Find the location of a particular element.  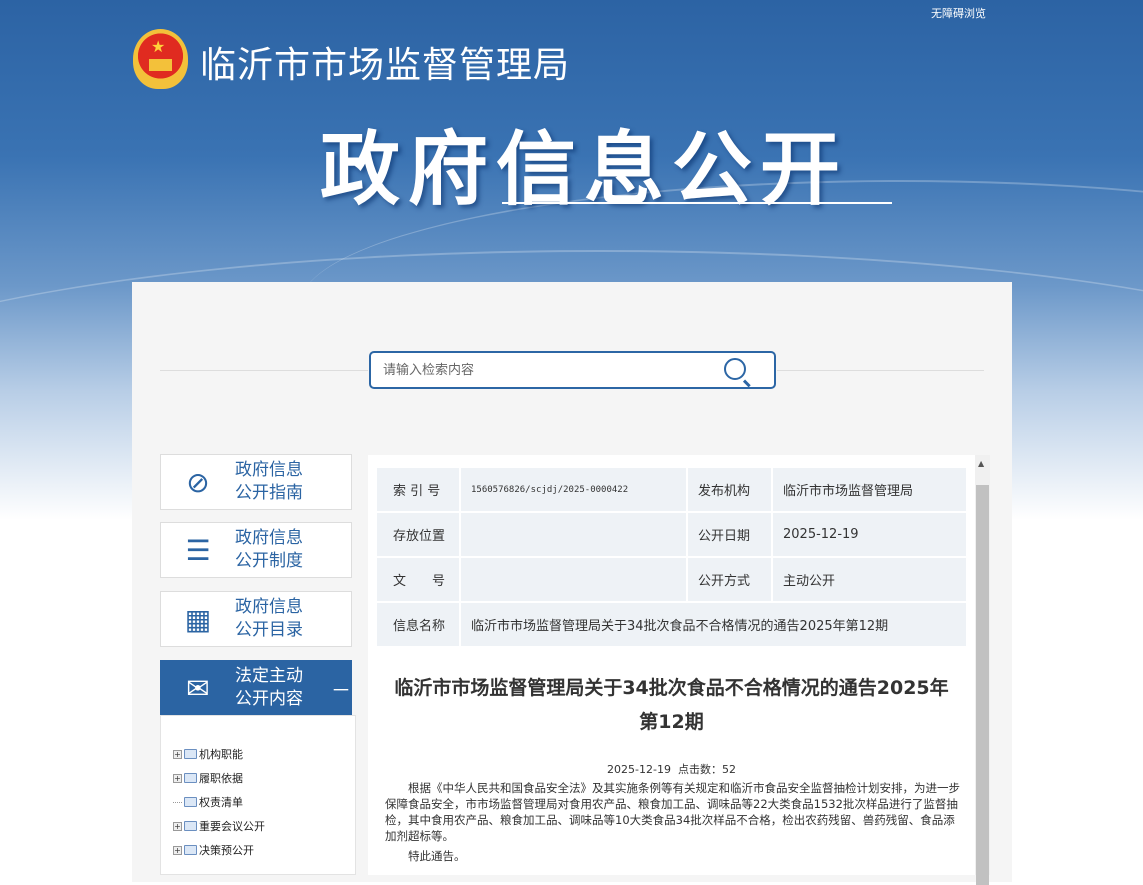

paragraph: 特此通告。 is located at coordinates (437, 856).